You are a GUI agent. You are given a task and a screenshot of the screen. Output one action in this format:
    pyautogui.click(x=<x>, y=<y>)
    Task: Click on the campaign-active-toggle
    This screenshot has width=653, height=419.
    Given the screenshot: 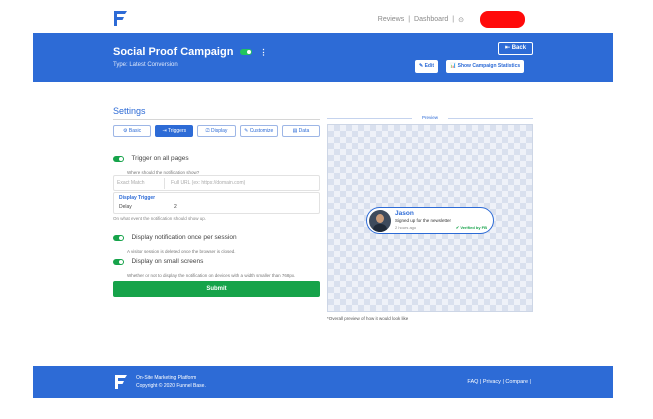 What is the action you would take?
    pyautogui.click(x=246, y=52)
    